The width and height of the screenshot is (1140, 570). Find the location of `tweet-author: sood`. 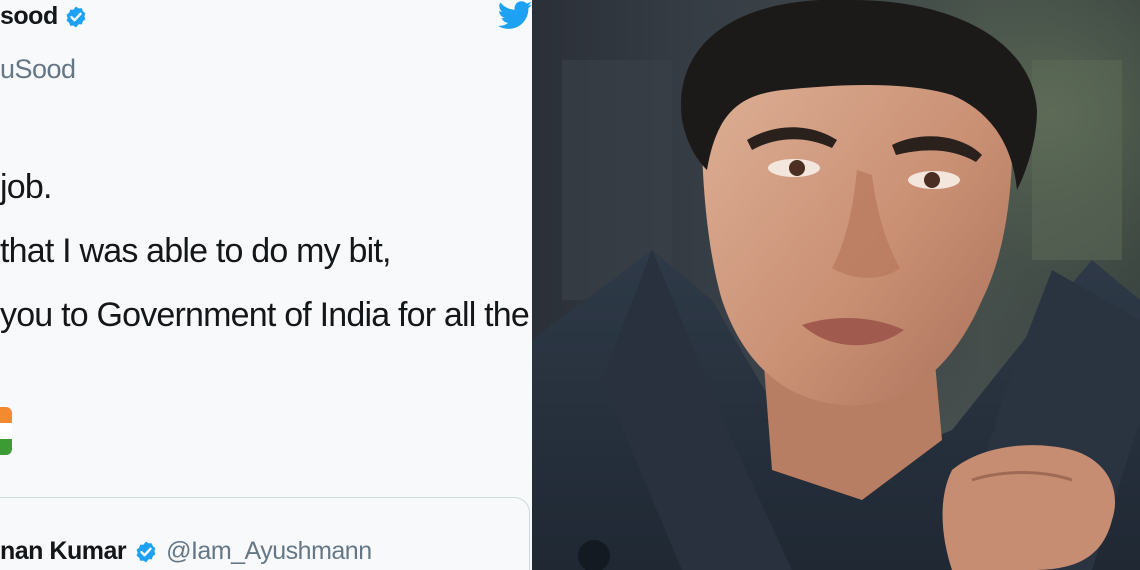

tweet-author: sood is located at coordinates (44, 16).